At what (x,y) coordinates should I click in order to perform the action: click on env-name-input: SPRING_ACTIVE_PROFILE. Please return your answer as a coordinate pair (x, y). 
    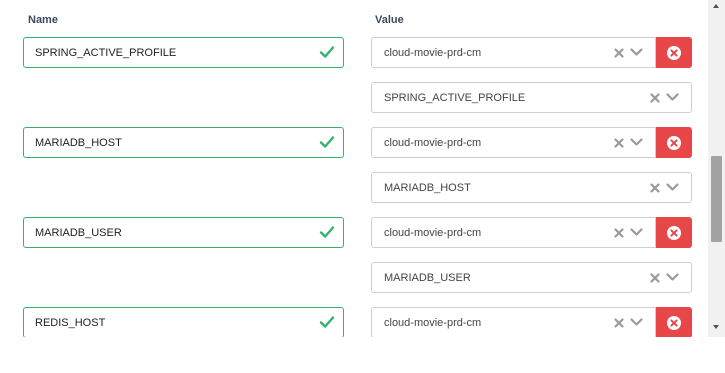
    Looking at the image, I should click on (183, 52).